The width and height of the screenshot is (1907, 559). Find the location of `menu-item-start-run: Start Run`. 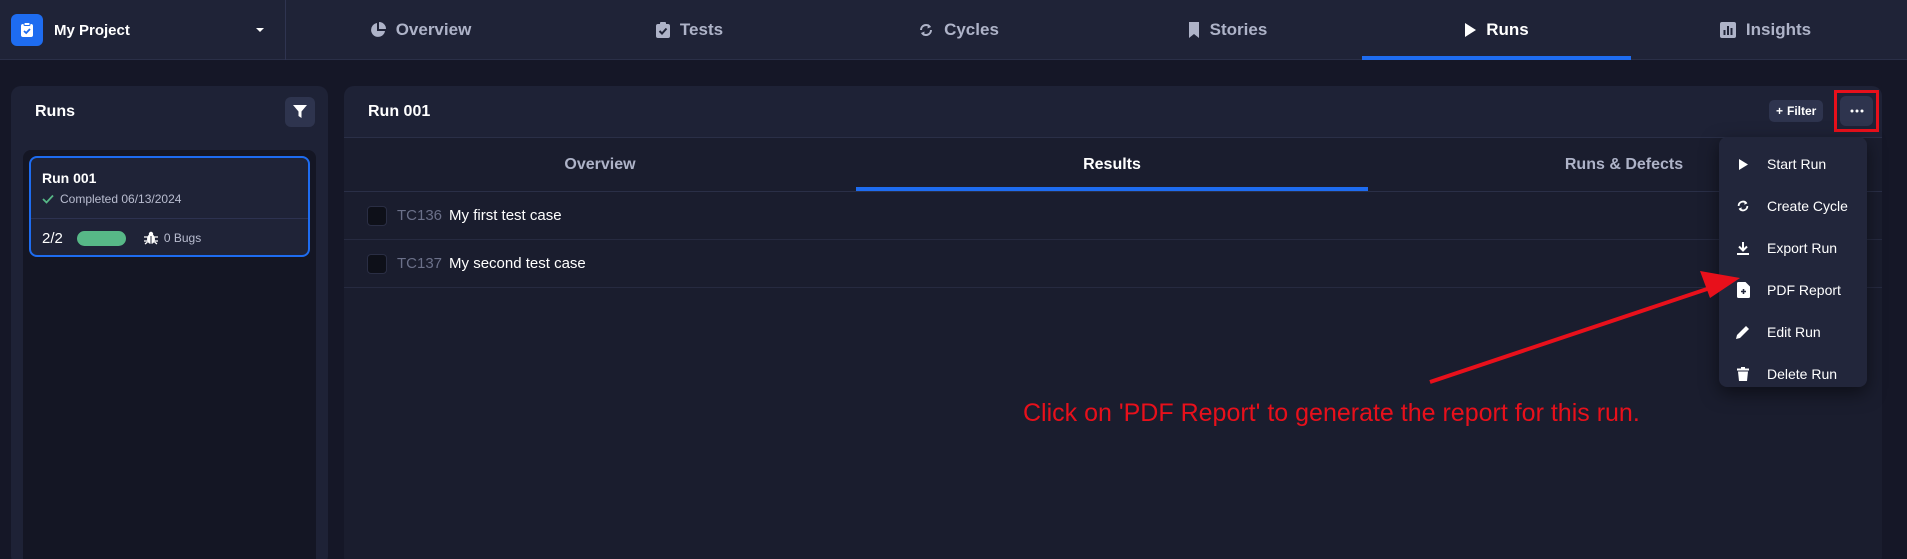

menu-item-start-run: Start Run is located at coordinates (1793, 164).